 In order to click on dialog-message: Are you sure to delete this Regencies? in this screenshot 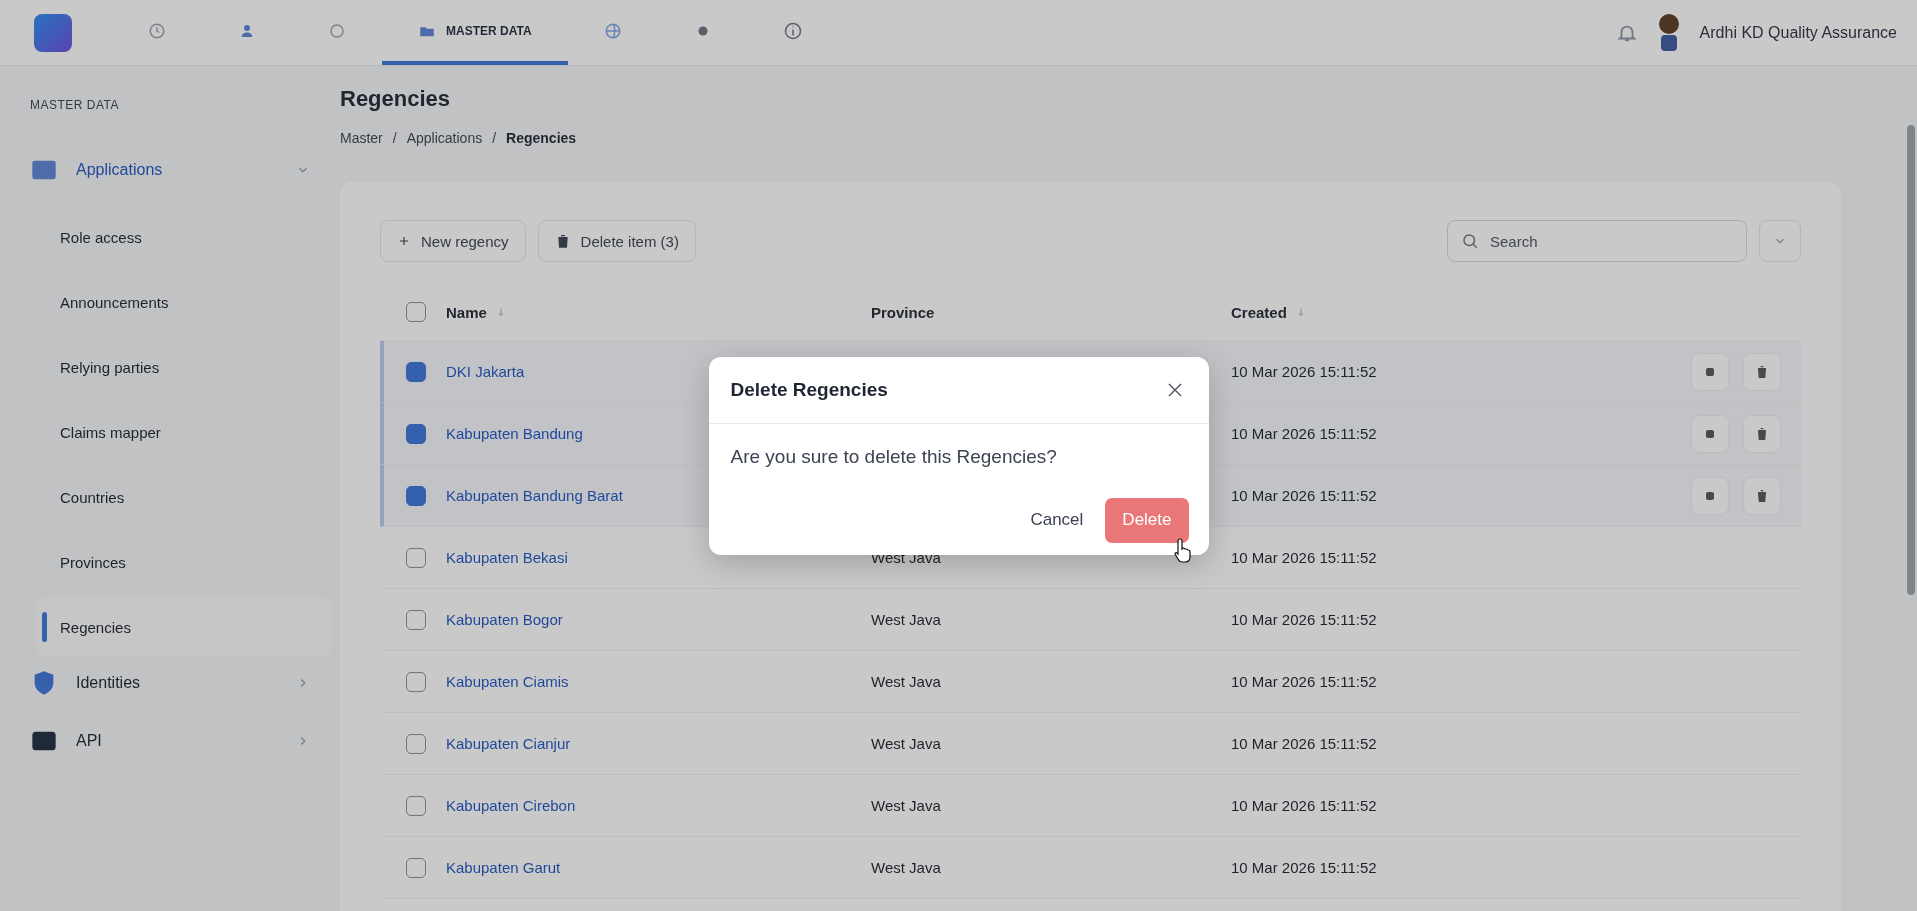, I will do `click(893, 456)`.